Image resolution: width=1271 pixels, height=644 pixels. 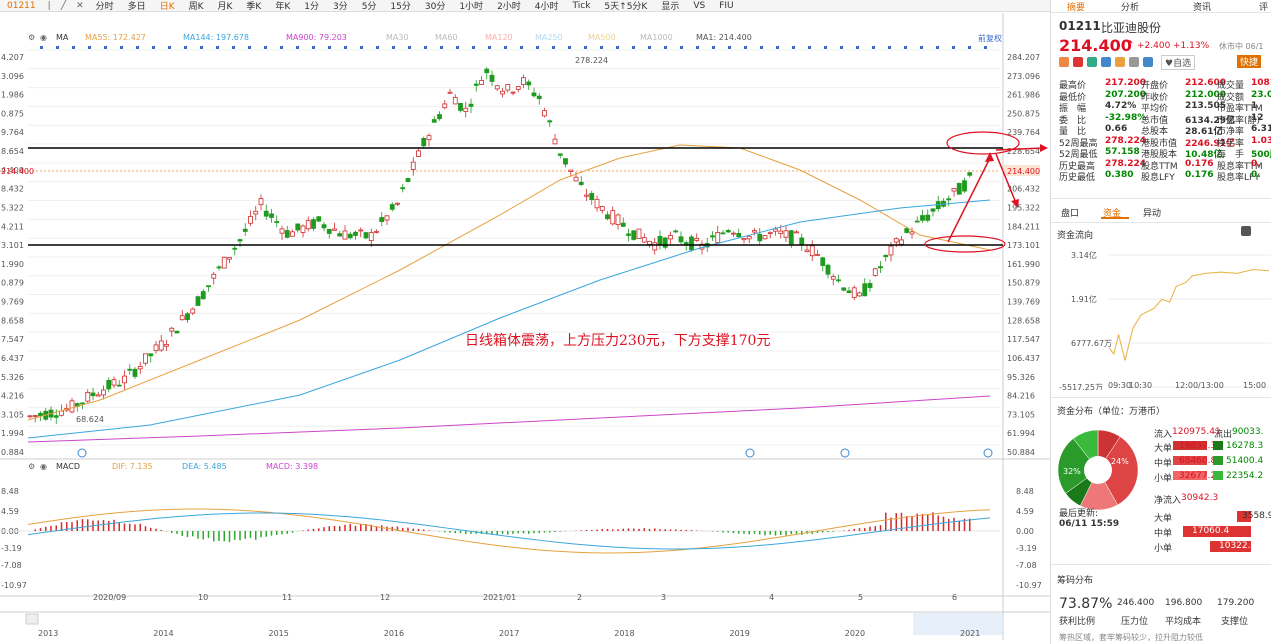 What do you see at coordinates (1021, 414) in the screenshot?
I see `price-tick-label: 73.105` at bounding box center [1021, 414].